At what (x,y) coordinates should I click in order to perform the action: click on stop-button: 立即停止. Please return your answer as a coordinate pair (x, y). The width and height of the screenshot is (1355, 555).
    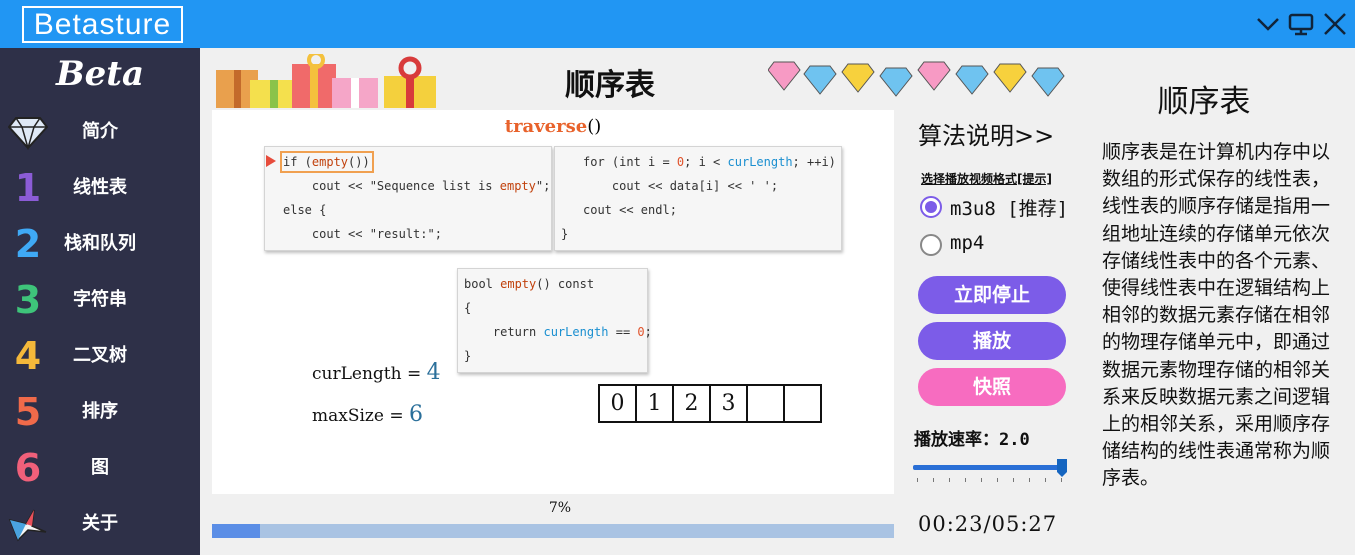
    Looking at the image, I should click on (992, 295).